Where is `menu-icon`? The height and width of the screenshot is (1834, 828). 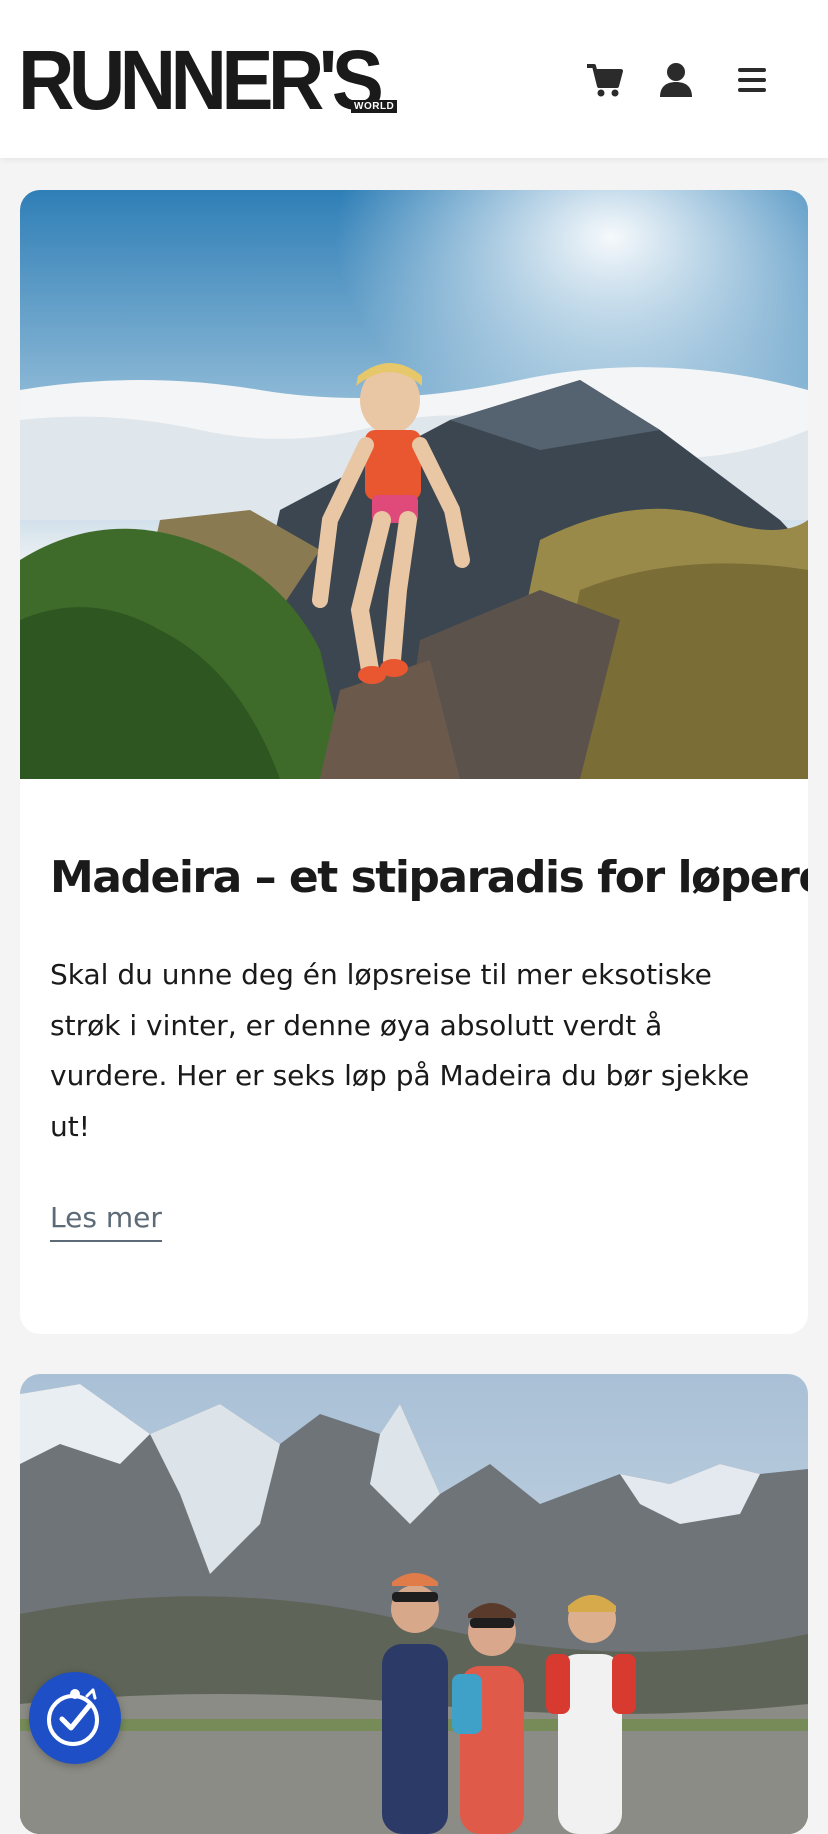 menu-icon is located at coordinates (752, 80).